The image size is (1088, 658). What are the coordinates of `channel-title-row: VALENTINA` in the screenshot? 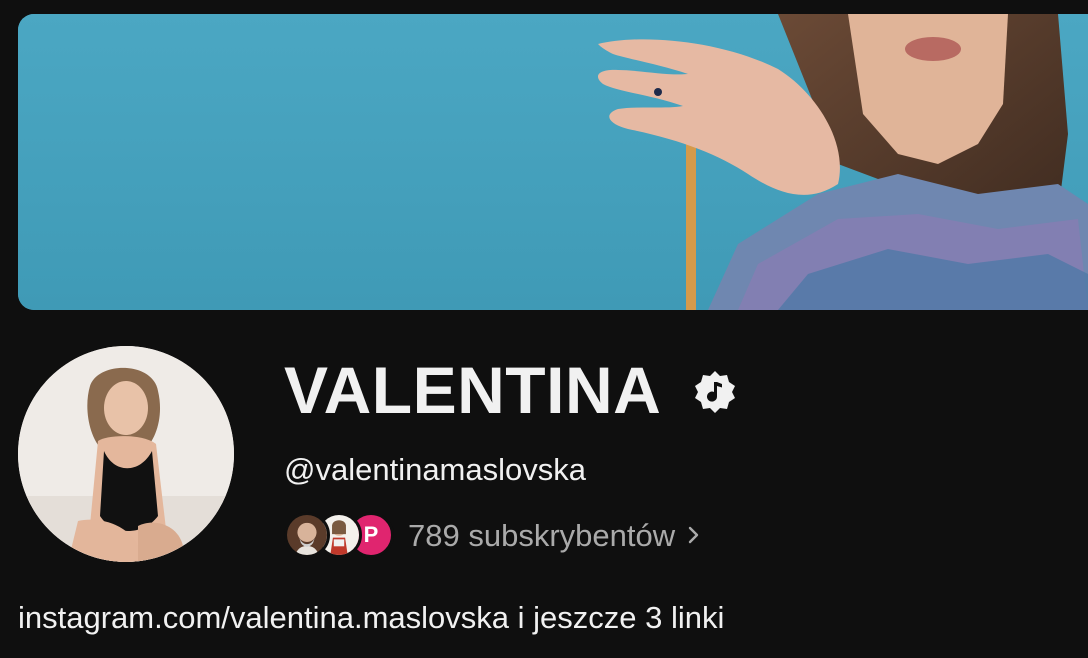 It's located at (511, 390).